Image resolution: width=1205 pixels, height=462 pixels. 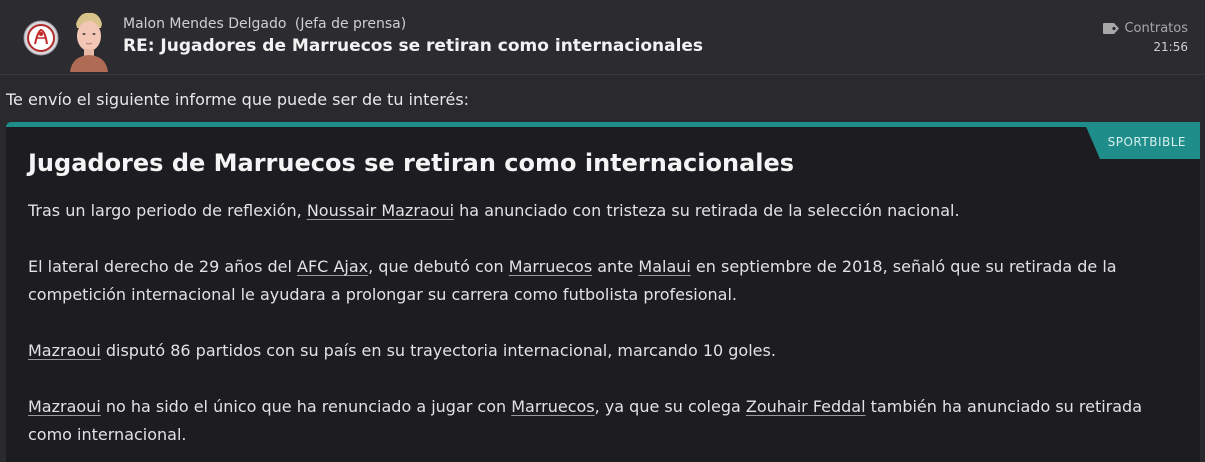 What do you see at coordinates (350, 24) in the screenshot?
I see `sender-role: (Jefa de prensa)` at bounding box center [350, 24].